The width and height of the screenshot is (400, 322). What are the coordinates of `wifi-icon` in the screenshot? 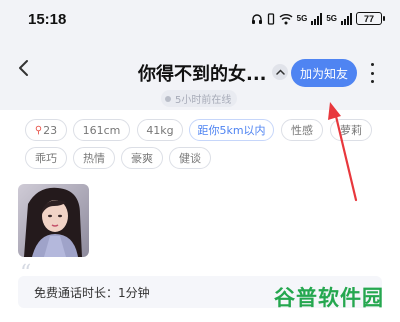 It's located at (286, 18).